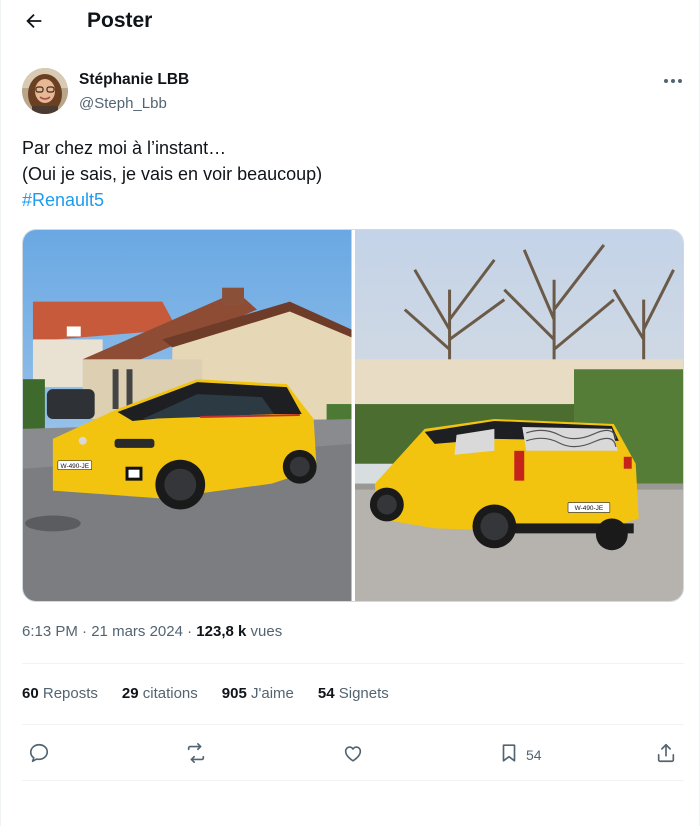 This screenshot has width=700, height=826. I want to click on quotes-stat: 29 citations, so click(160, 693).